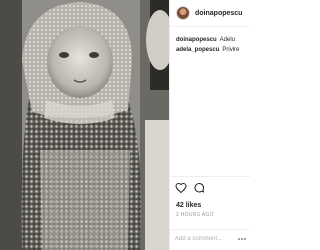 This screenshot has height=250, width=320. What do you see at coordinates (218, 13) in the screenshot?
I see `header-username: doinapopescu` at bounding box center [218, 13].